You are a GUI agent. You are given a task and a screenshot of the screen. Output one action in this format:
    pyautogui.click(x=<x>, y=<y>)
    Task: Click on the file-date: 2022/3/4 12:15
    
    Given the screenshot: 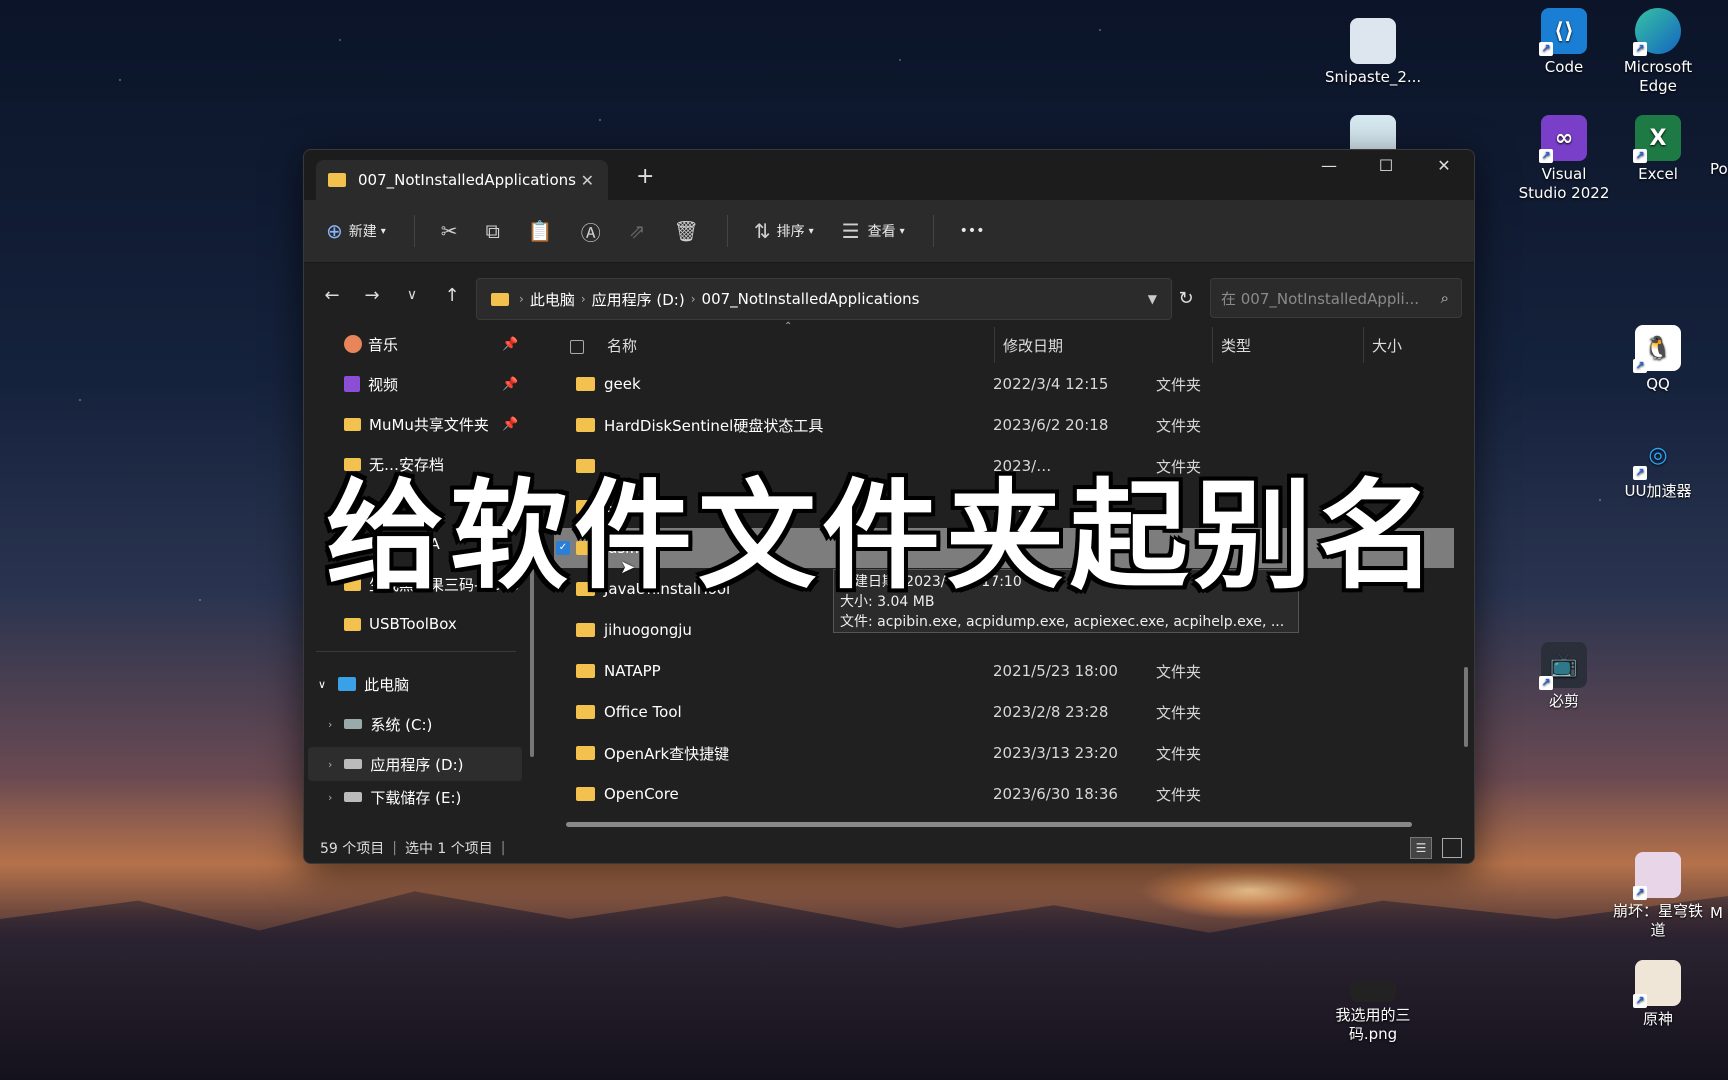 What is the action you would take?
    pyautogui.click(x=1051, y=384)
    